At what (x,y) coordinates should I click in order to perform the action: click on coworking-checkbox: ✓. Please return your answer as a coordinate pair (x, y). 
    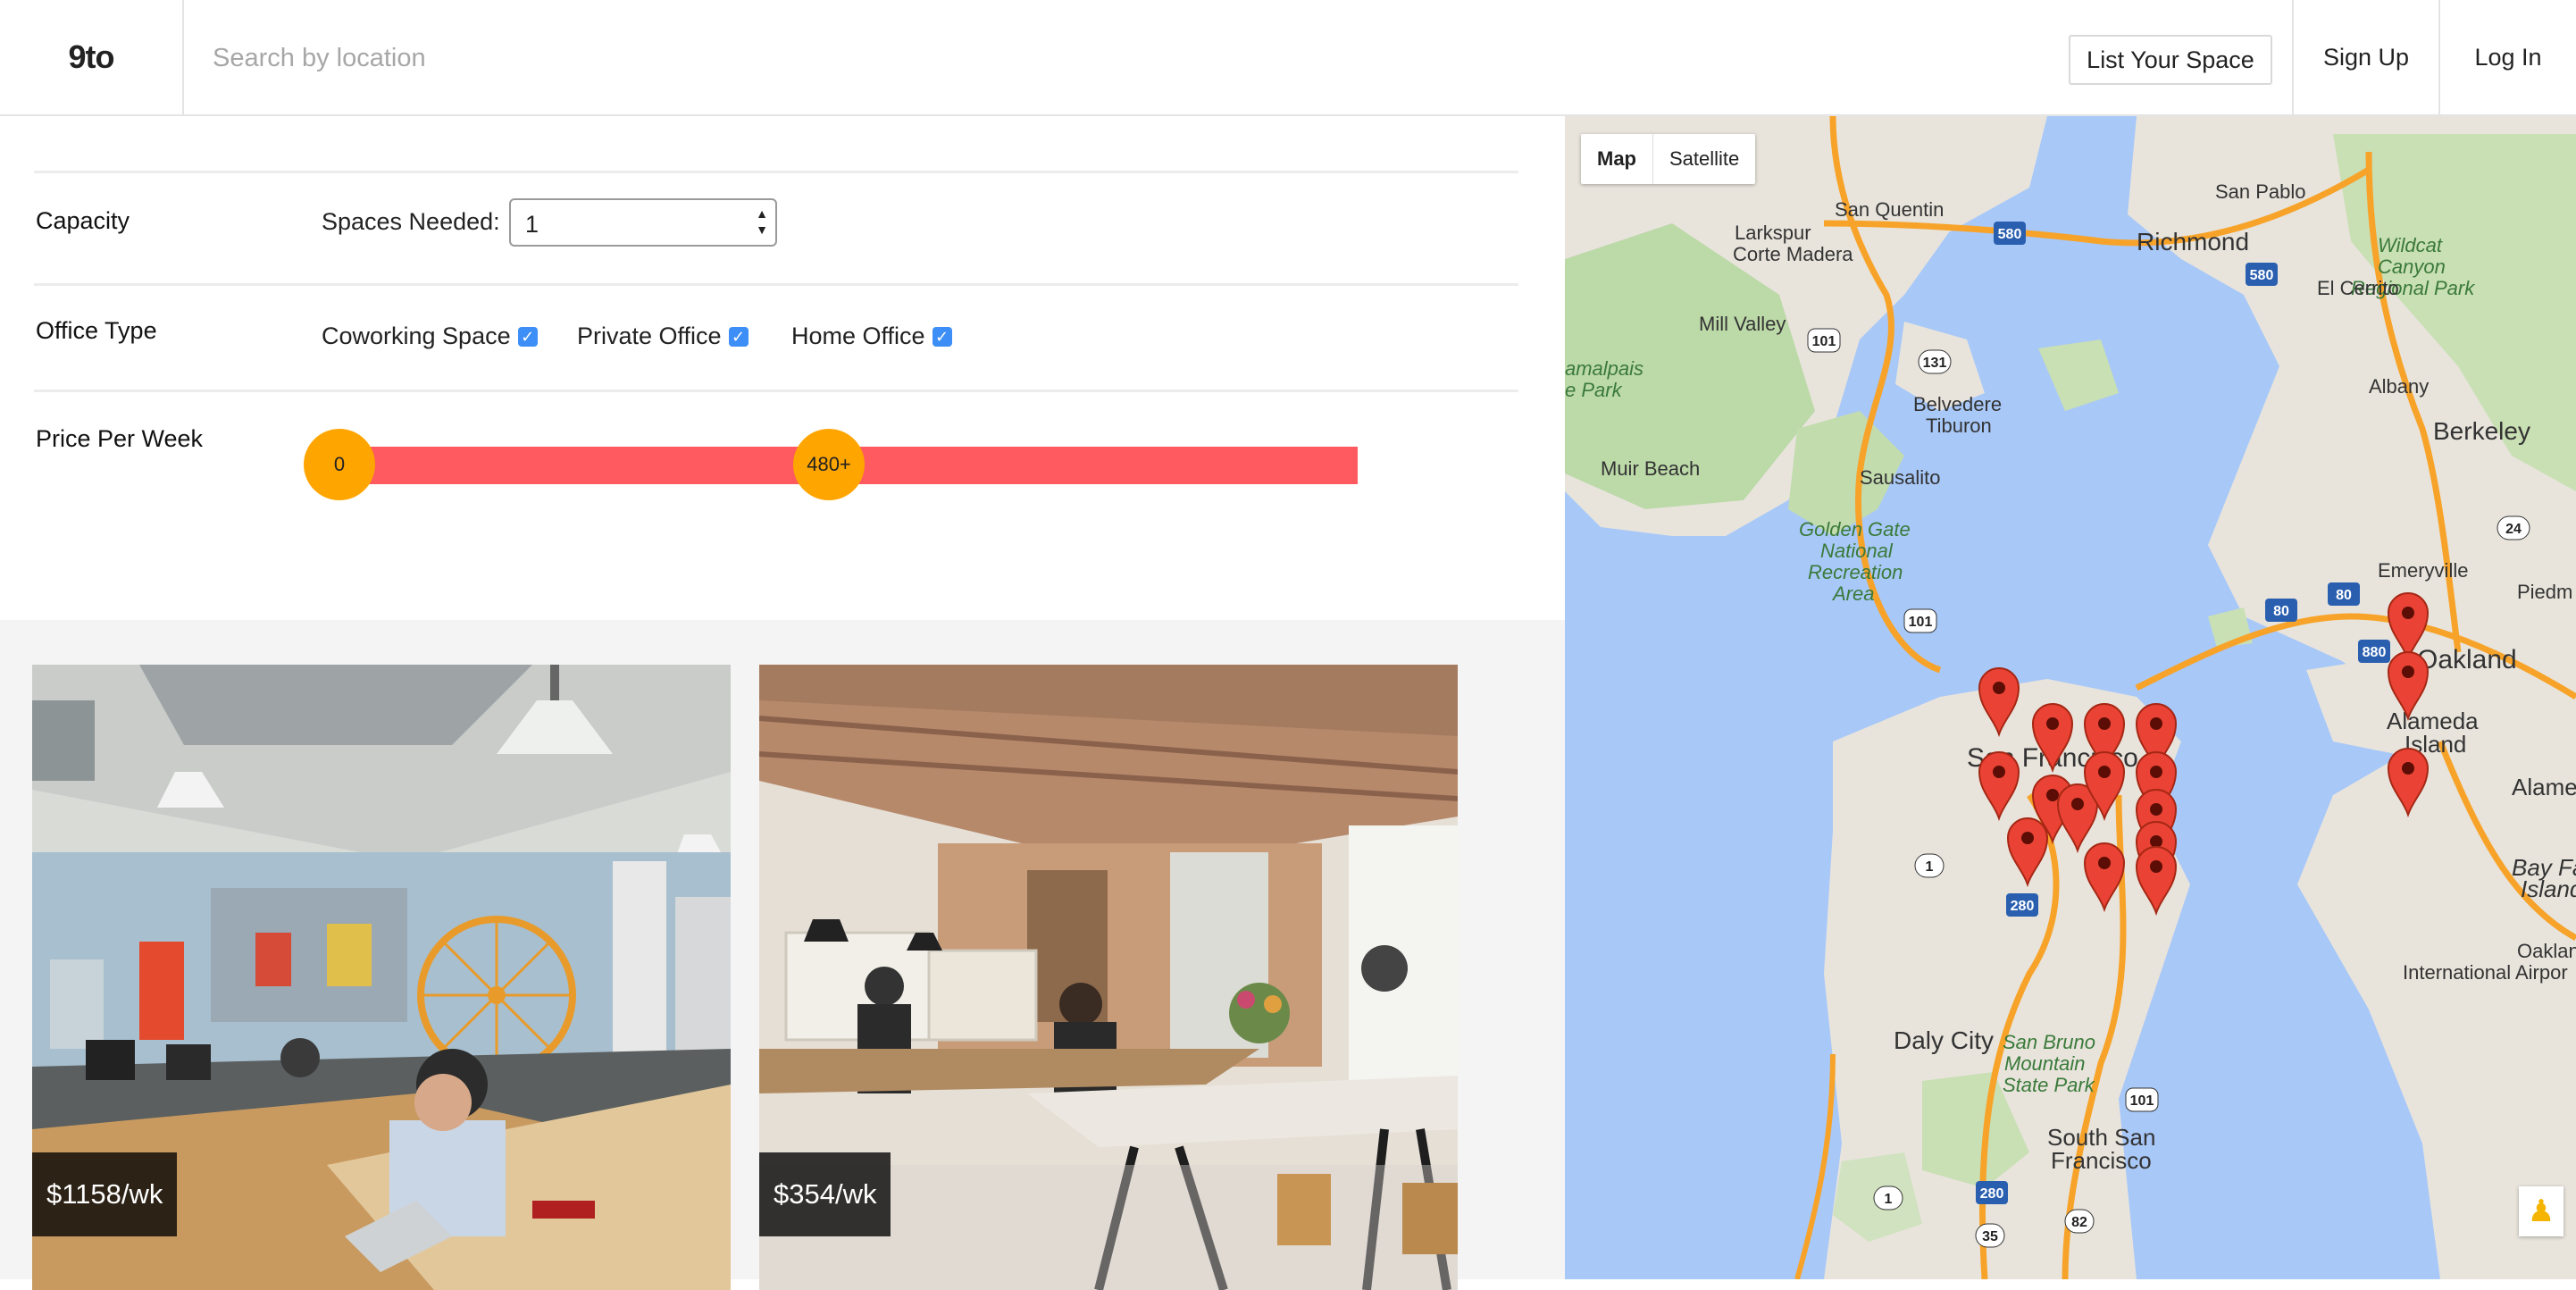
    Looking at the image, I should click on (528, 336).